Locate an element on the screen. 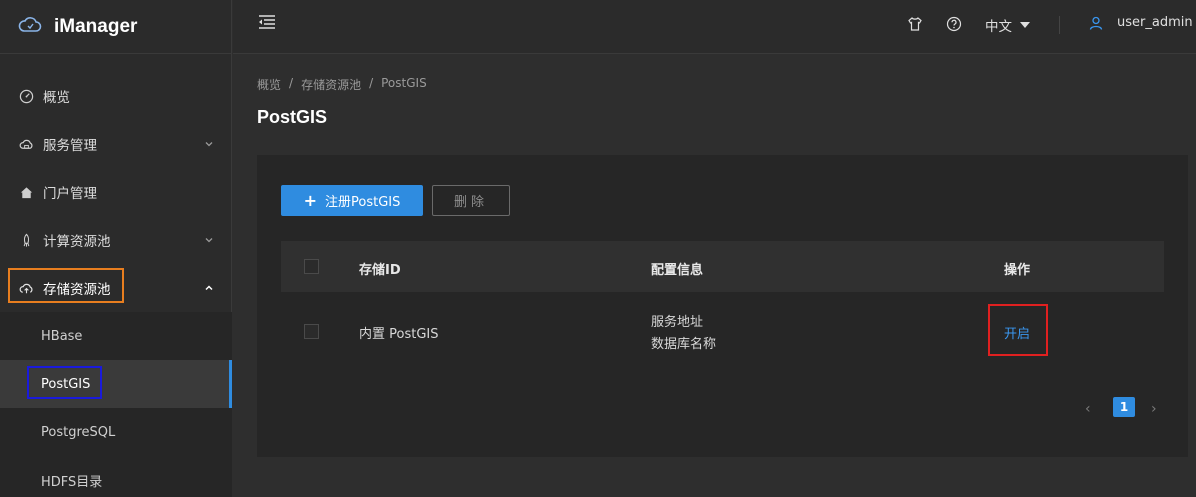  breadcrumb-item: 存储资源池 is located at coordinates (331, 84).